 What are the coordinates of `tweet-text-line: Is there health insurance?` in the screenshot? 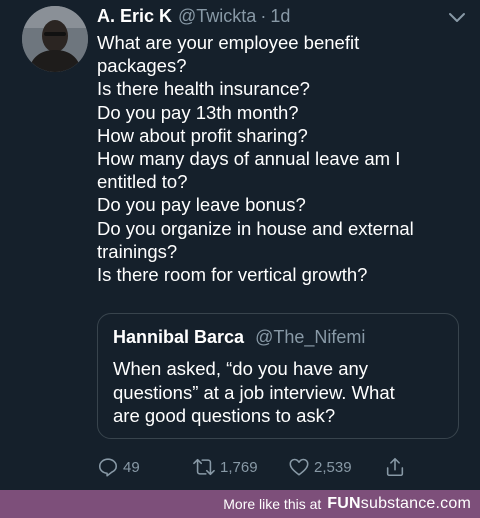 It's located at (203, 89).